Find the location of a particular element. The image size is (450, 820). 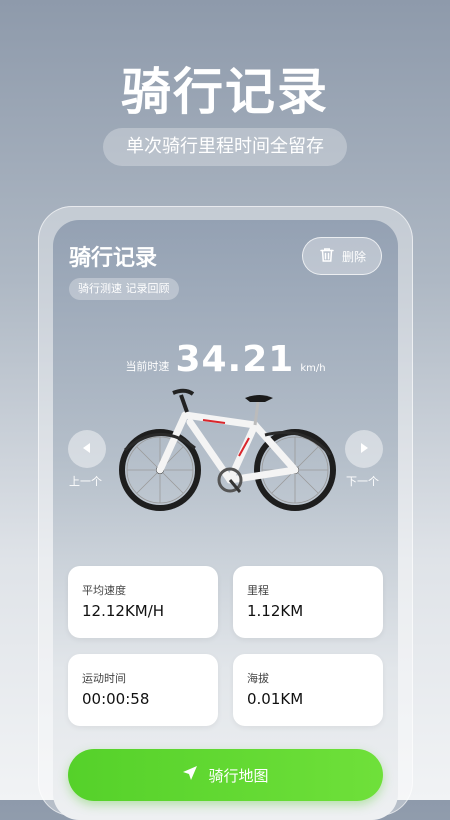

stat-value: 0.01KM is located at coordinates (275, 699).